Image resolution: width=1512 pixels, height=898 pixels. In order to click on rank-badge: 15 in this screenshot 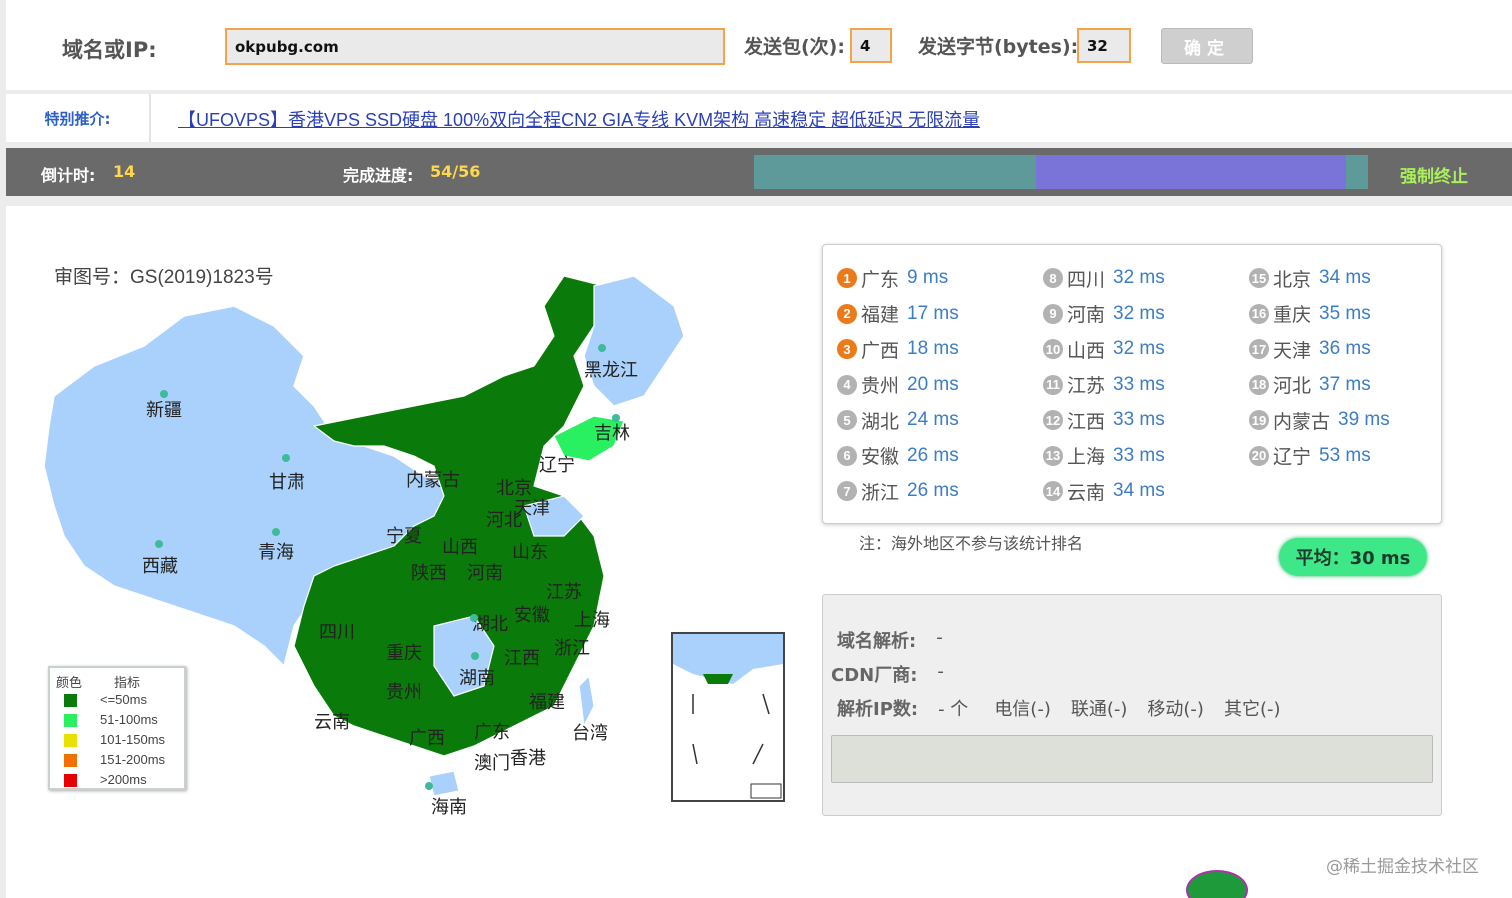, I will do `click(1259, 278)`.